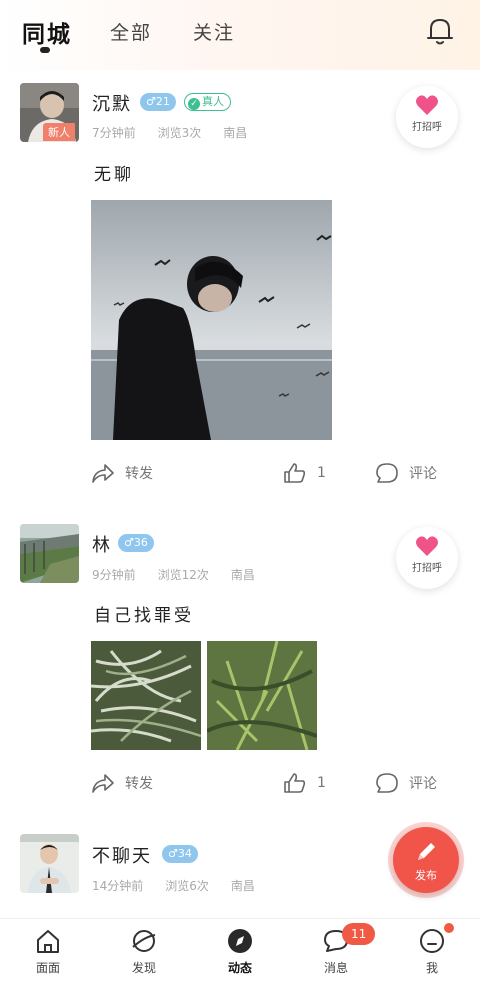  I want to click on nav-item-feed: 动态, so click(240, 951).